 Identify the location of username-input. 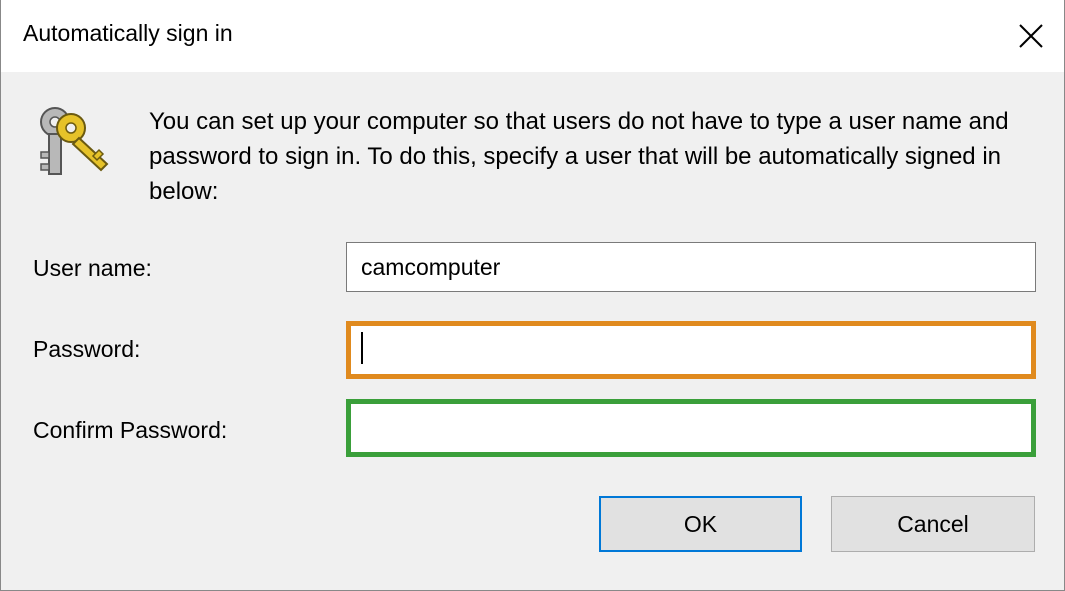
(691, 267).